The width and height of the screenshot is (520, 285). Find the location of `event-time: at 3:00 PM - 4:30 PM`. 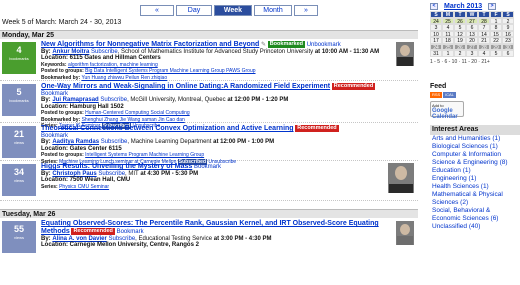

event-time: at 3:00 PM - 4:30 PM is located at coordinates (242, 239).